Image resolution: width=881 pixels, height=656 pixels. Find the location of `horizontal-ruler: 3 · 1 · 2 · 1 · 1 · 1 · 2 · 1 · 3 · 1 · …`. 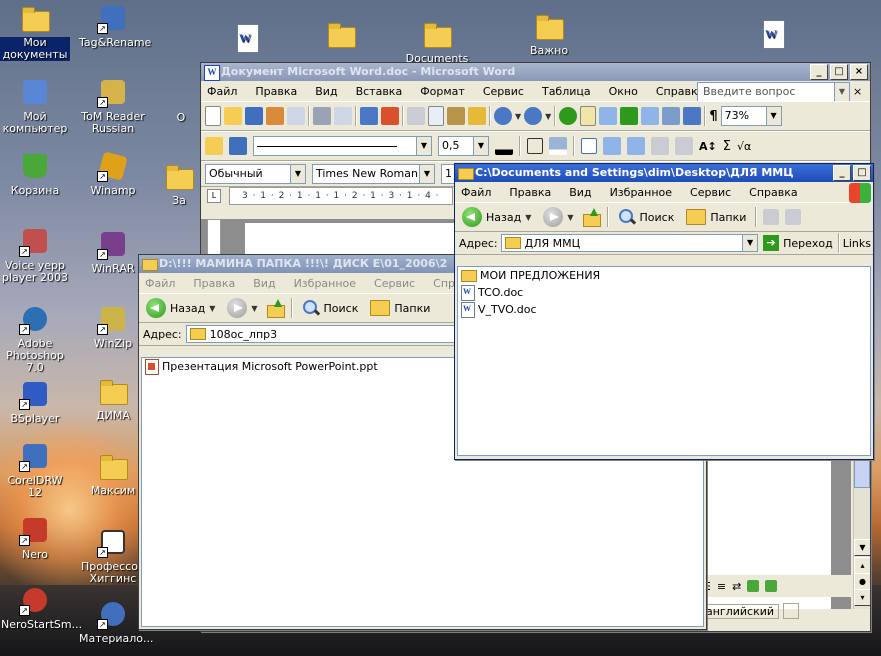

horizontal-ruler: 3 · 1 · 2 · 1 · 1 · 1 · 2 · 1 · 3 · 1 · … is located at coordinates (341, 196).